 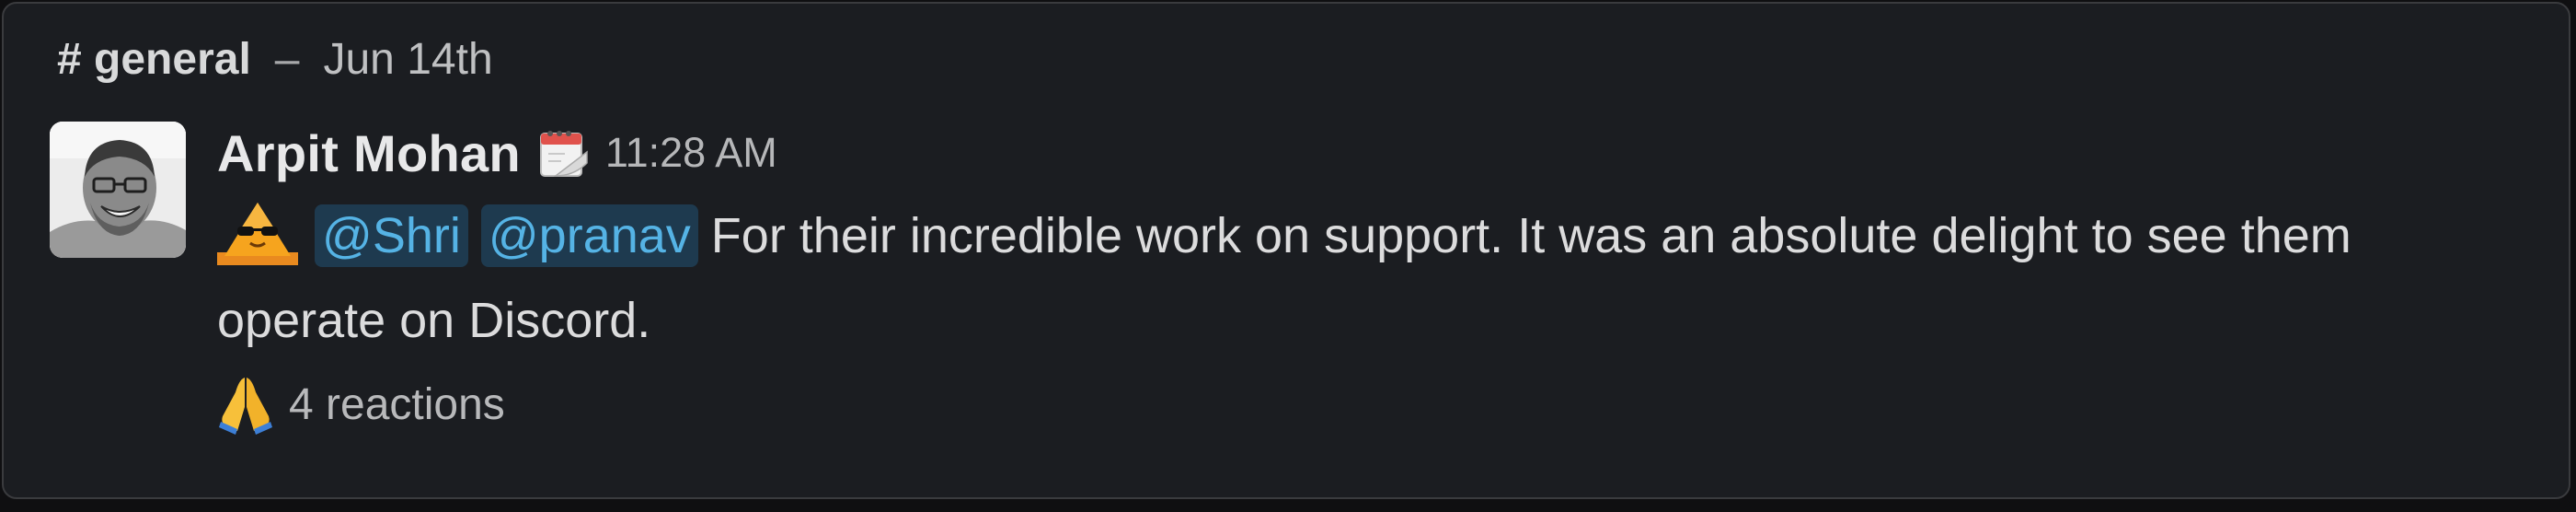 What do you see at coordinates (154, 59) in the screenshot?
I see `channel-link: # general` at bounding box center [154, 59].